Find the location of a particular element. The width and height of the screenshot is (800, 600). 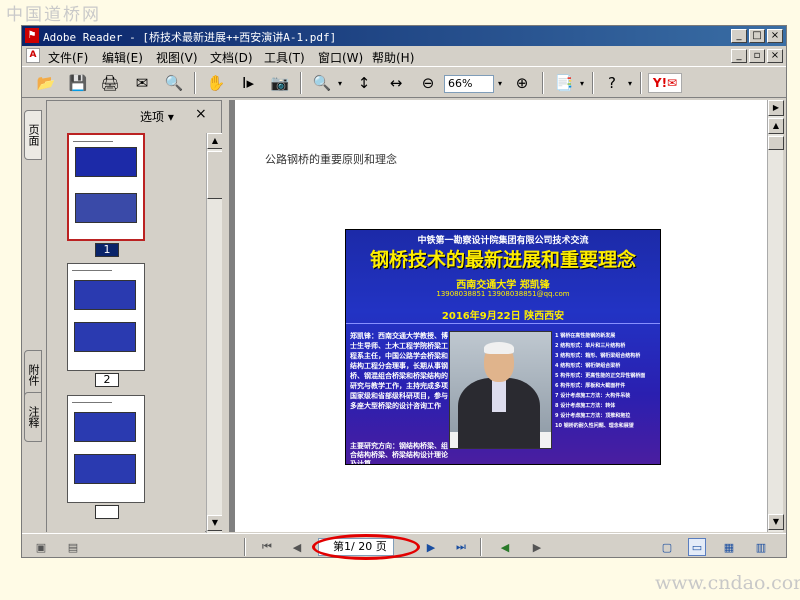

doc-scroll-up-icon: ▲ is located at coordinates (776, 126).